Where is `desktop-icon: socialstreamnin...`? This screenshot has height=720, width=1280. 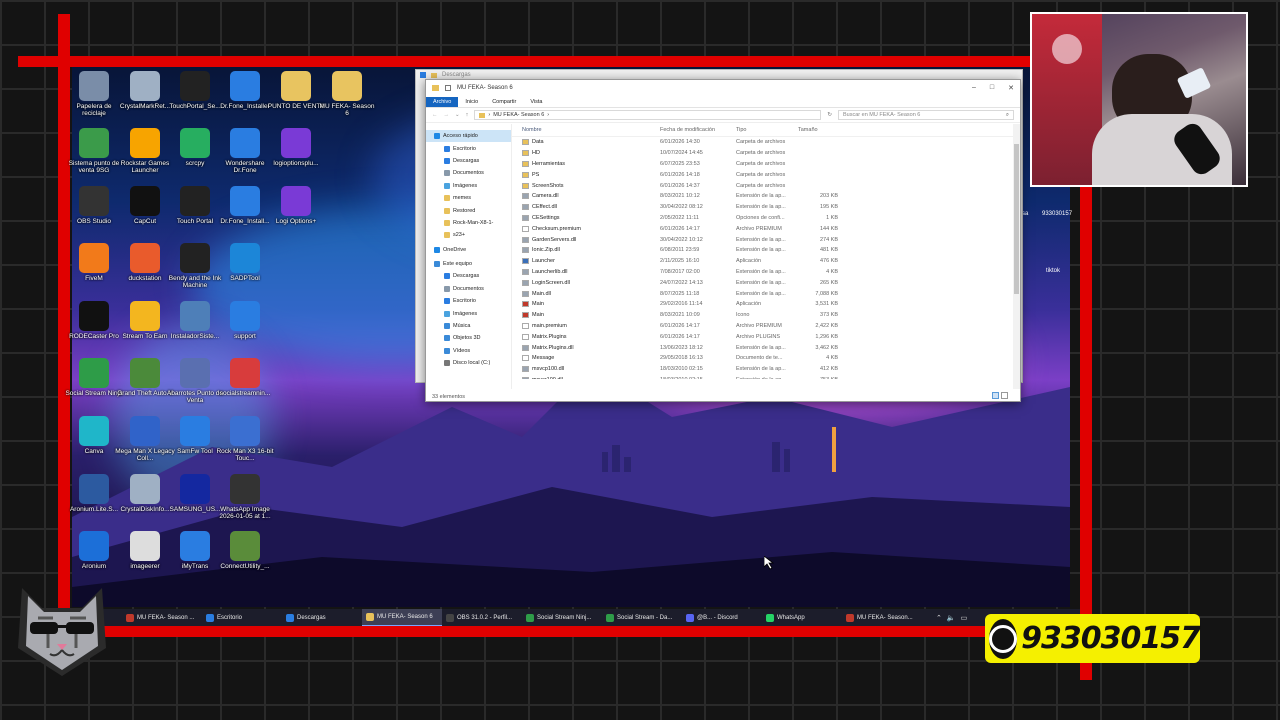
desktop-icon: socialstreamnin... is located at coordinates (245, 377).